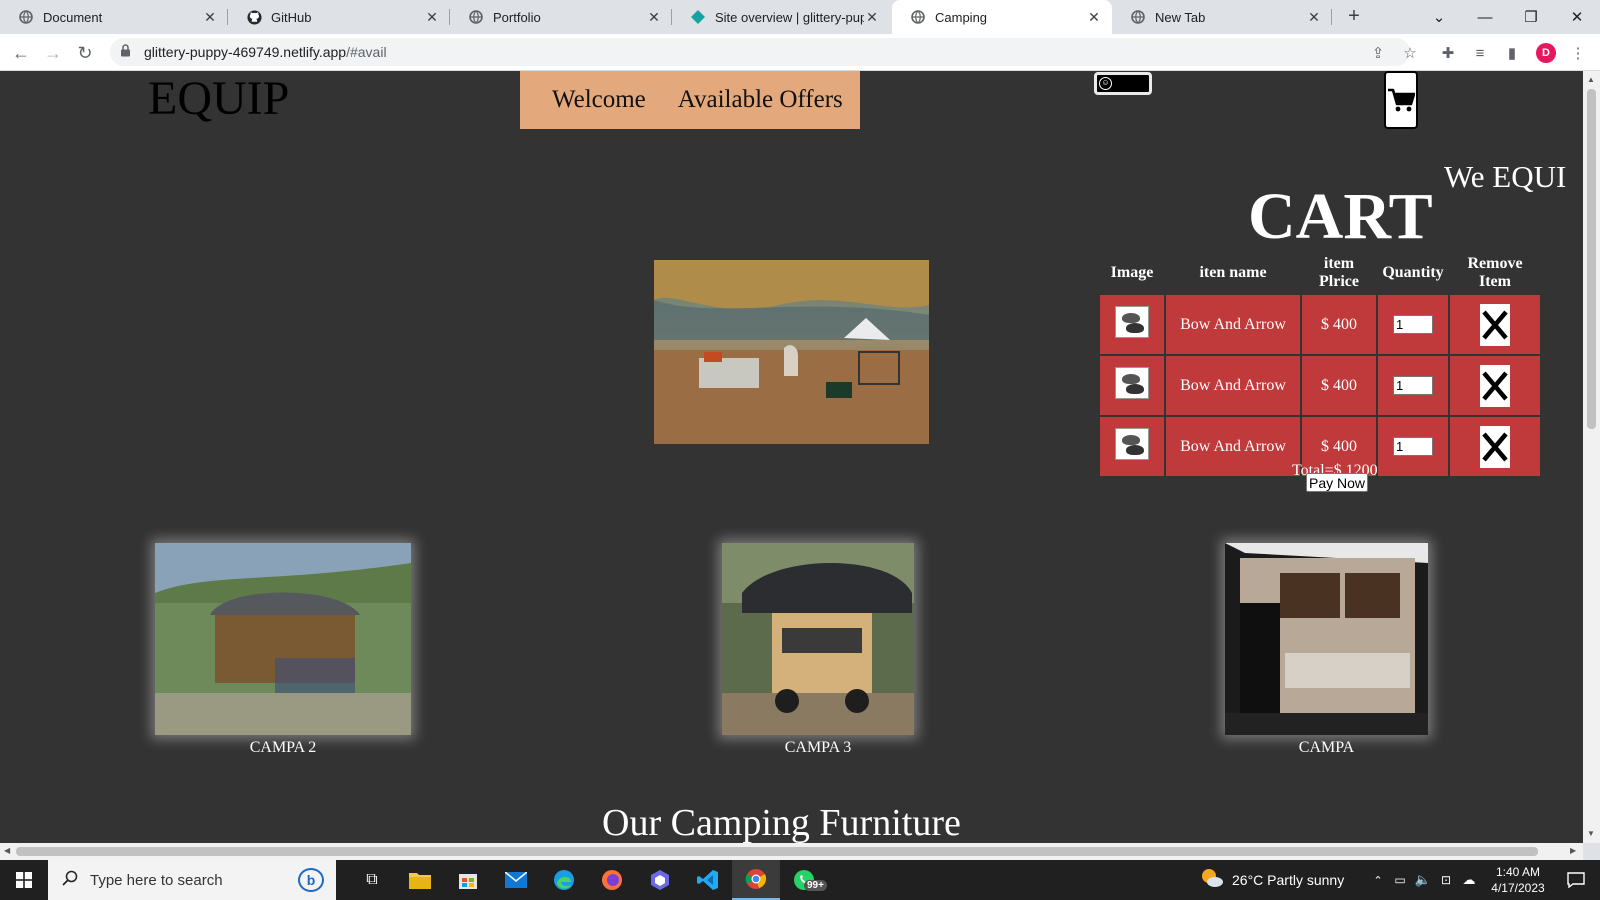 Image resolution: width=1600 pixels, height=900 pixels. What do you see at coordinates (114, 17) in the screenshot?
I see `tab-document: Document ✕` at bounding box center [114, 17].